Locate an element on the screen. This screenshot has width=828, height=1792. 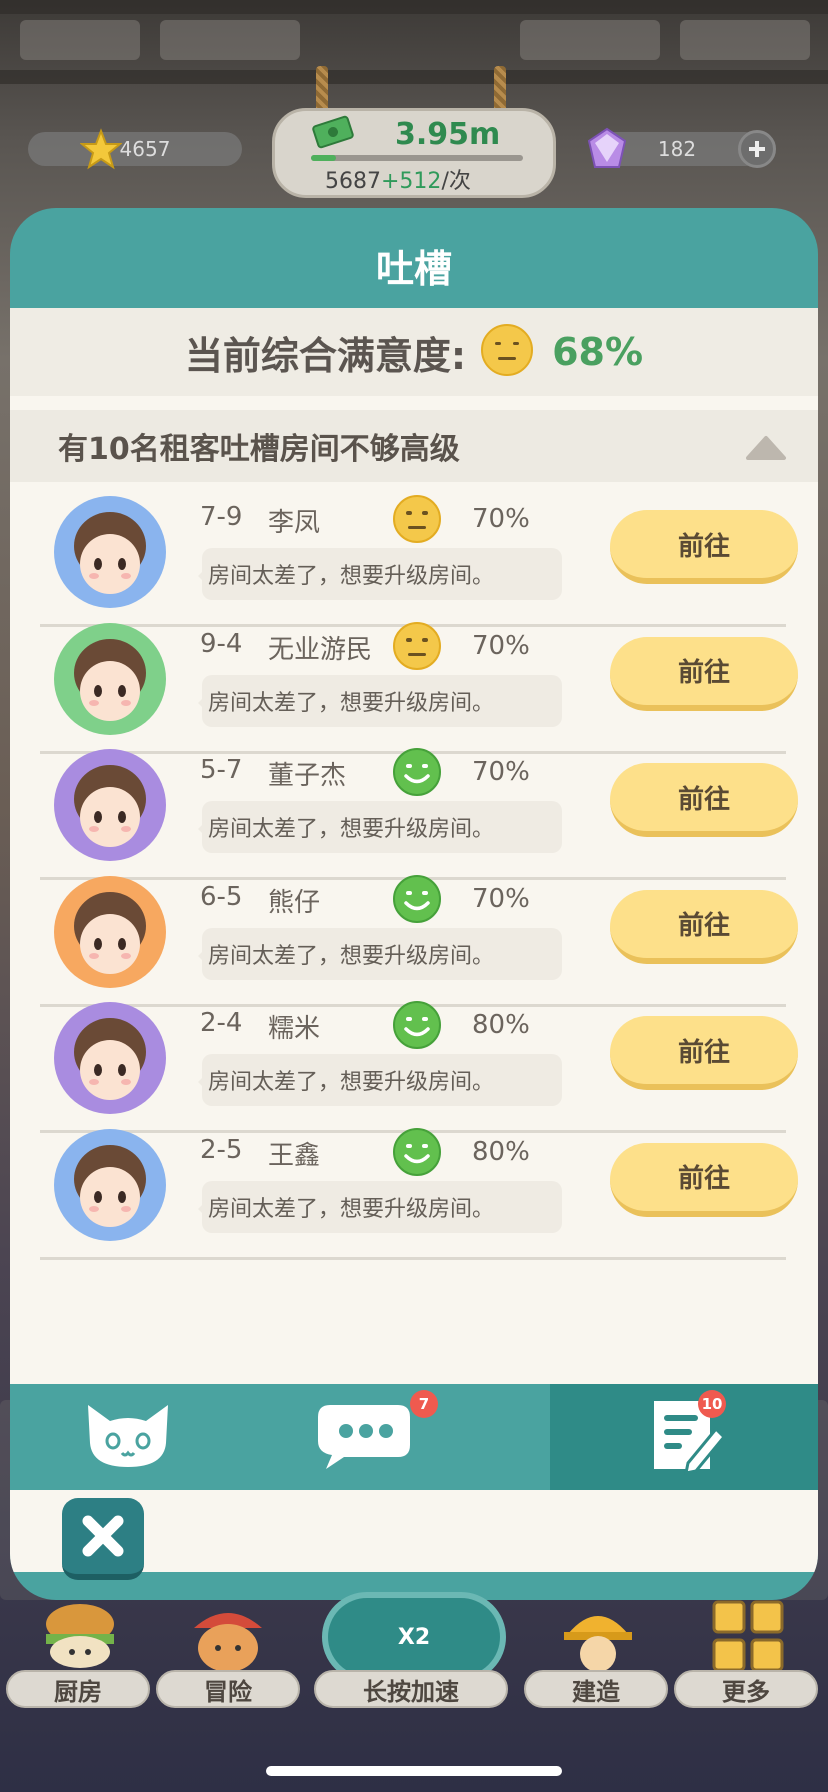
tab-tenants is located at coordinates (128, 1437).